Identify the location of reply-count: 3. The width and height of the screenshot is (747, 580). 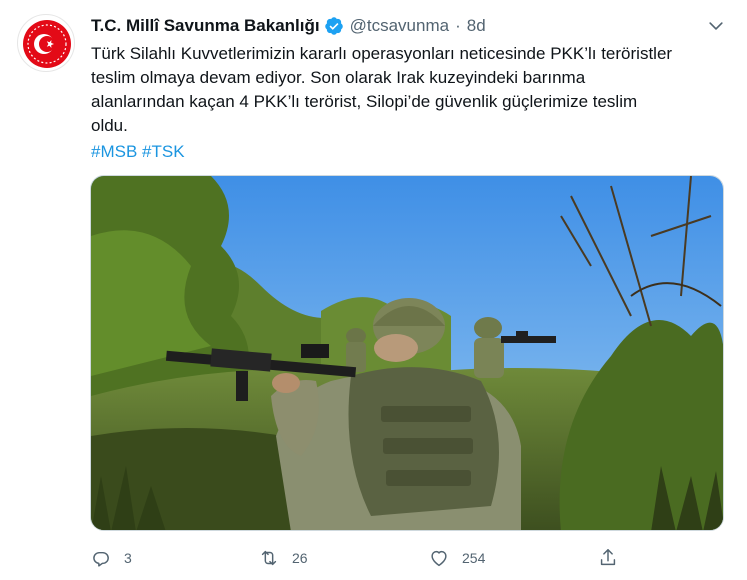
(128, 558).